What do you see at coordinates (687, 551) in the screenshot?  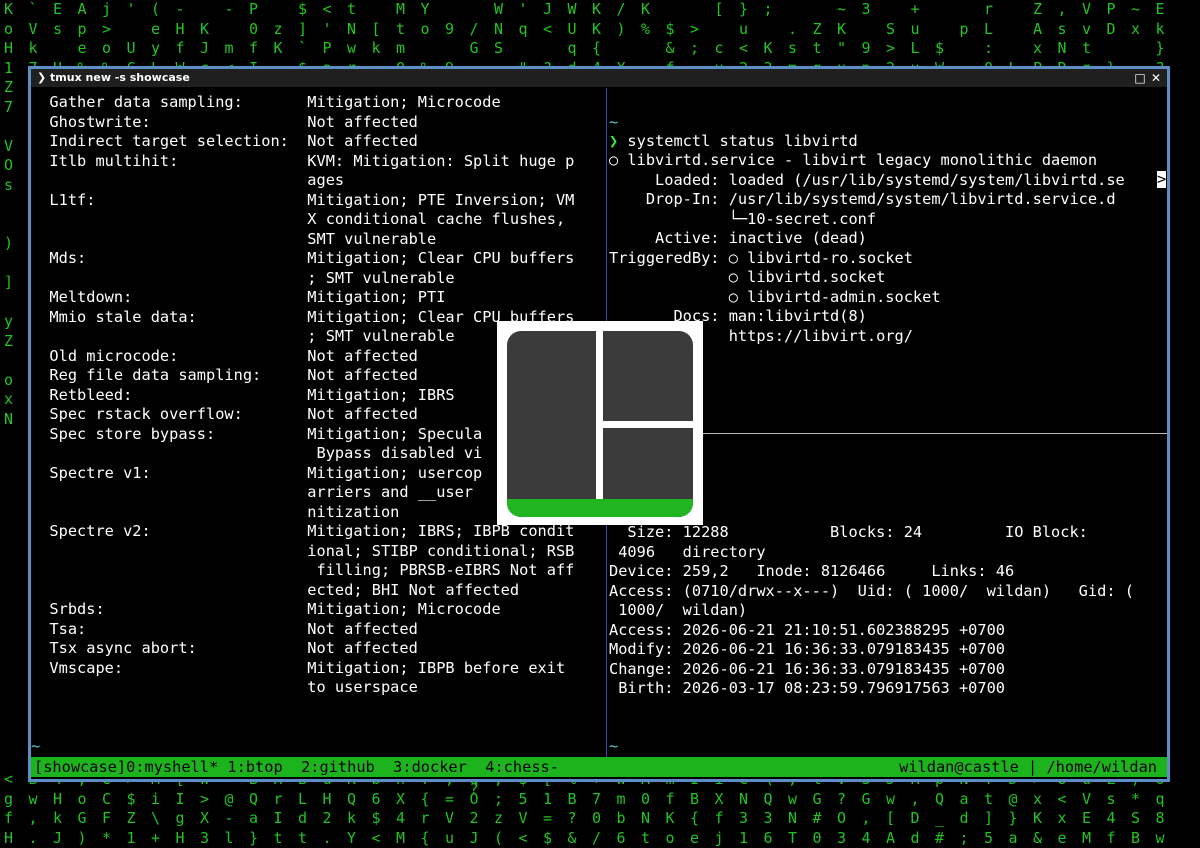 I see `stat-line: 4096 directory` at bounding box center [687, 551].